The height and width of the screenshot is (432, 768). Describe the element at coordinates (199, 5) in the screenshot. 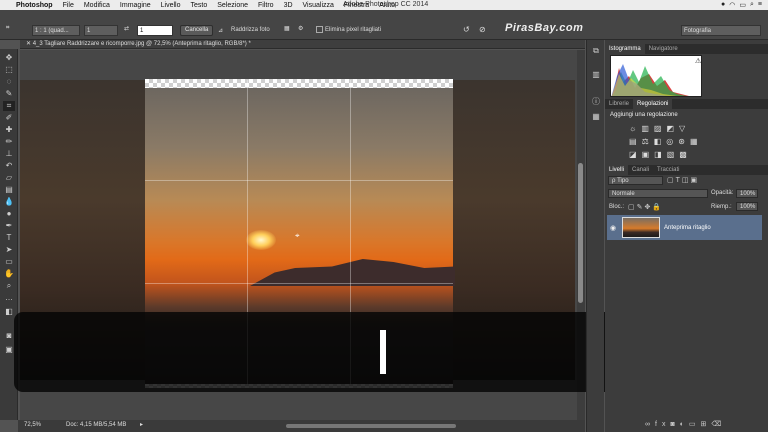

I see `menu-testo: Testo` at that location.